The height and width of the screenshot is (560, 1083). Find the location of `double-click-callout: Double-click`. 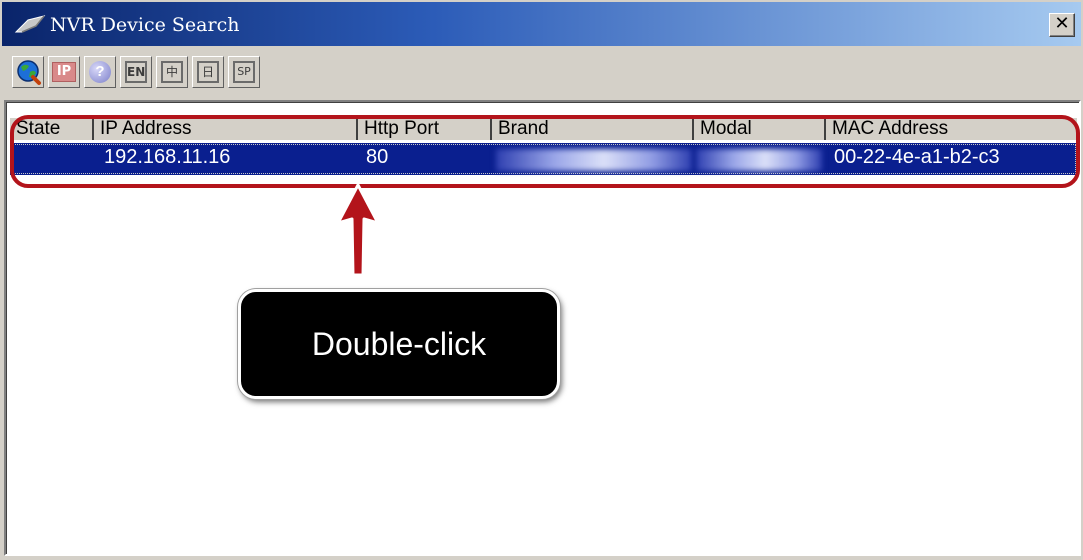

double-click-callout: Double-click is located at coordinates (399, 344).